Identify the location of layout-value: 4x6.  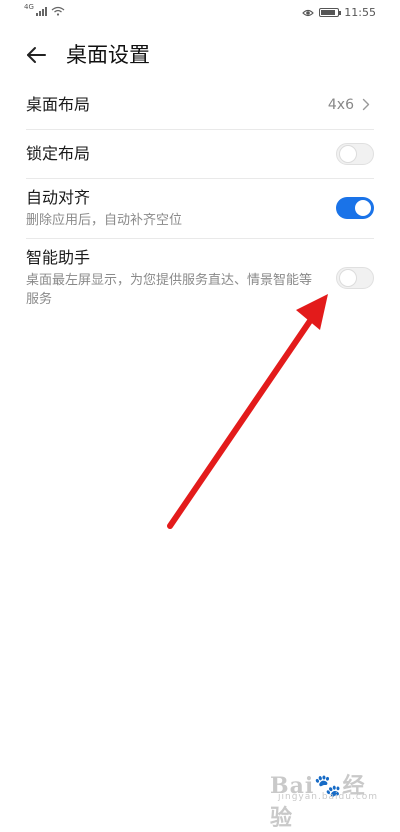
(340, 104).